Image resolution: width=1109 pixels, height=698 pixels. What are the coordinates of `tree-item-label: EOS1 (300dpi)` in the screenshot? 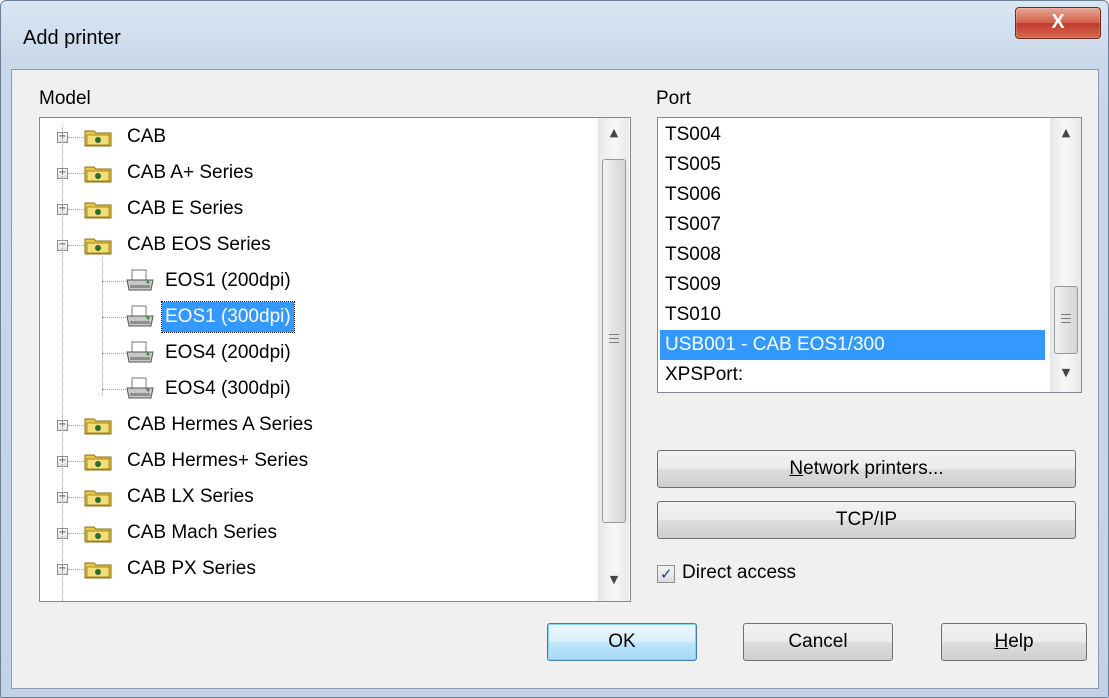 It's located at (228, 317).